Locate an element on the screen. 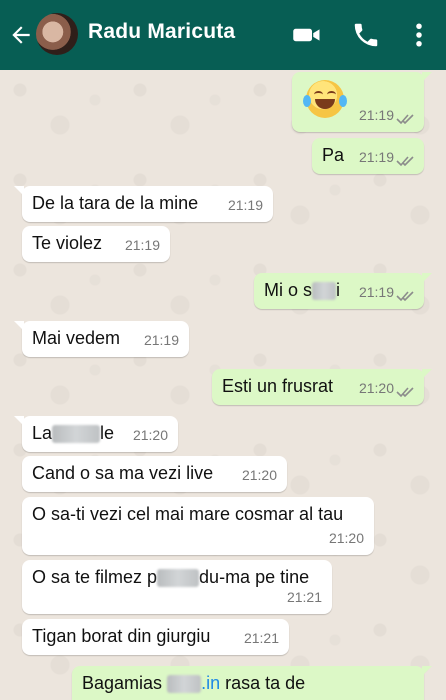 The width and height of the screenshot is (446, 700). message-link: .in is located at coordinates (210, 683).